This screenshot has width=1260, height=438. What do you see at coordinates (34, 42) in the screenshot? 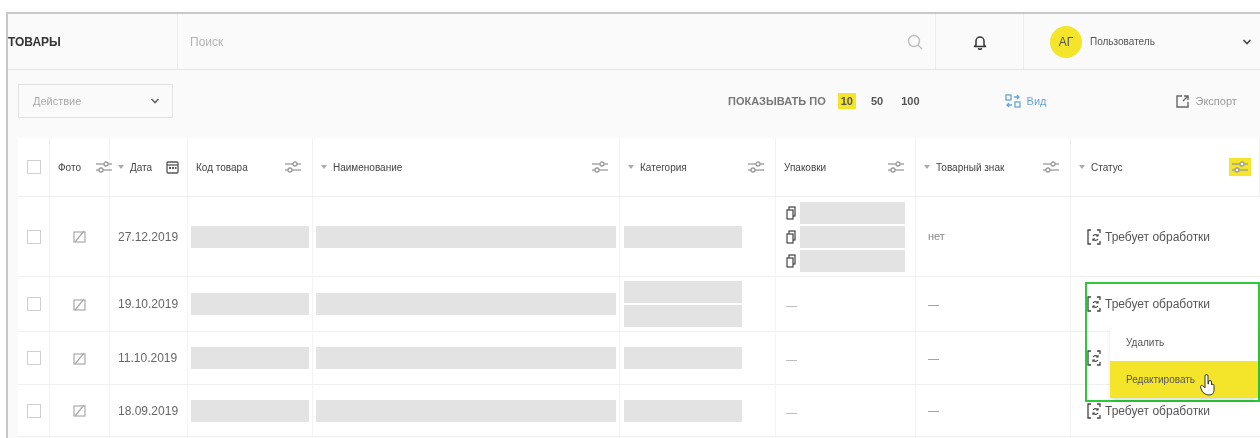
I see `page-title: ТОВАРЫ` at bounding box center [34, 42].